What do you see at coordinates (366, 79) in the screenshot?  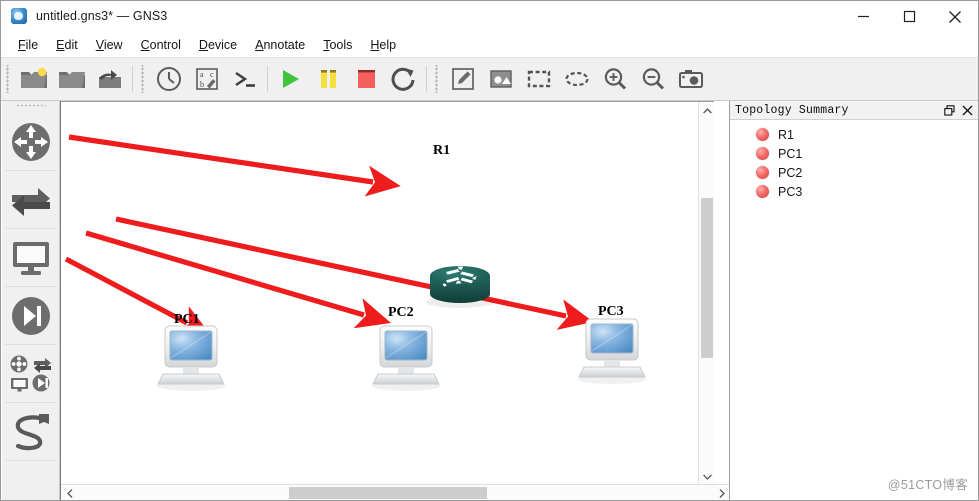 I see `stop-all-button` at bounding box center [366, 79].